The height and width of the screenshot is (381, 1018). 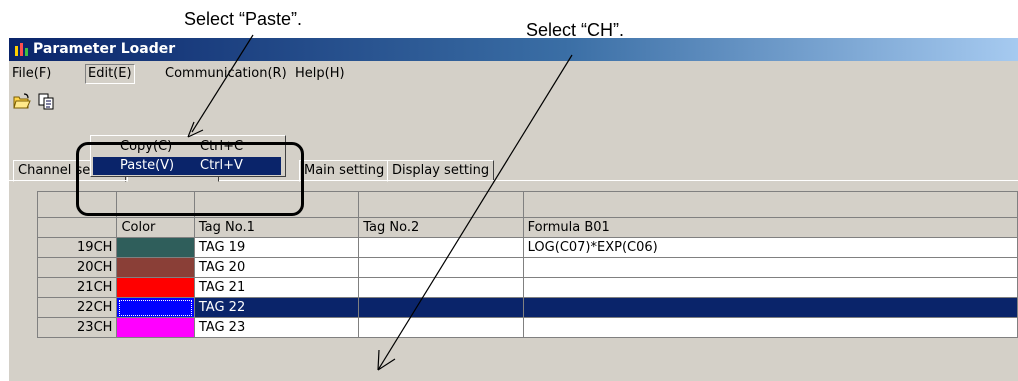 I want to click on arrow-to-paste, so click(x=222, y=83).